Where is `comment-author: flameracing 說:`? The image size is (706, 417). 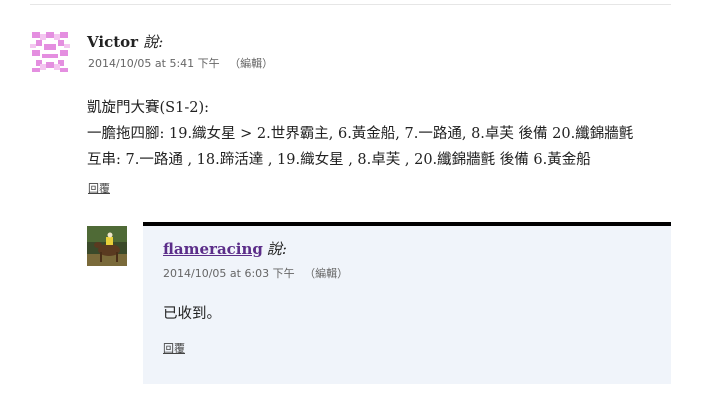
comment-author: flameracing 說: is located at coordinates (225, 248).